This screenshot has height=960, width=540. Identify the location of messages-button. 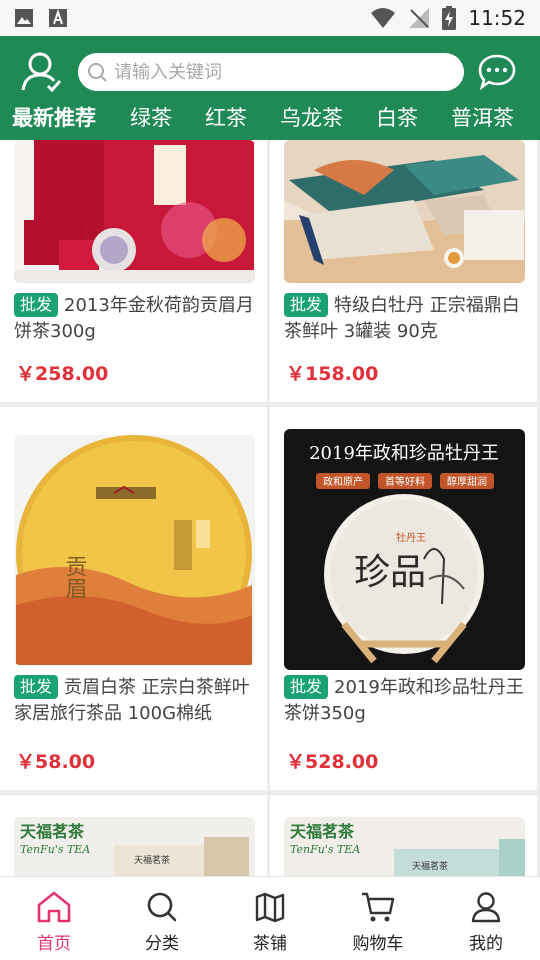
(497, 72).